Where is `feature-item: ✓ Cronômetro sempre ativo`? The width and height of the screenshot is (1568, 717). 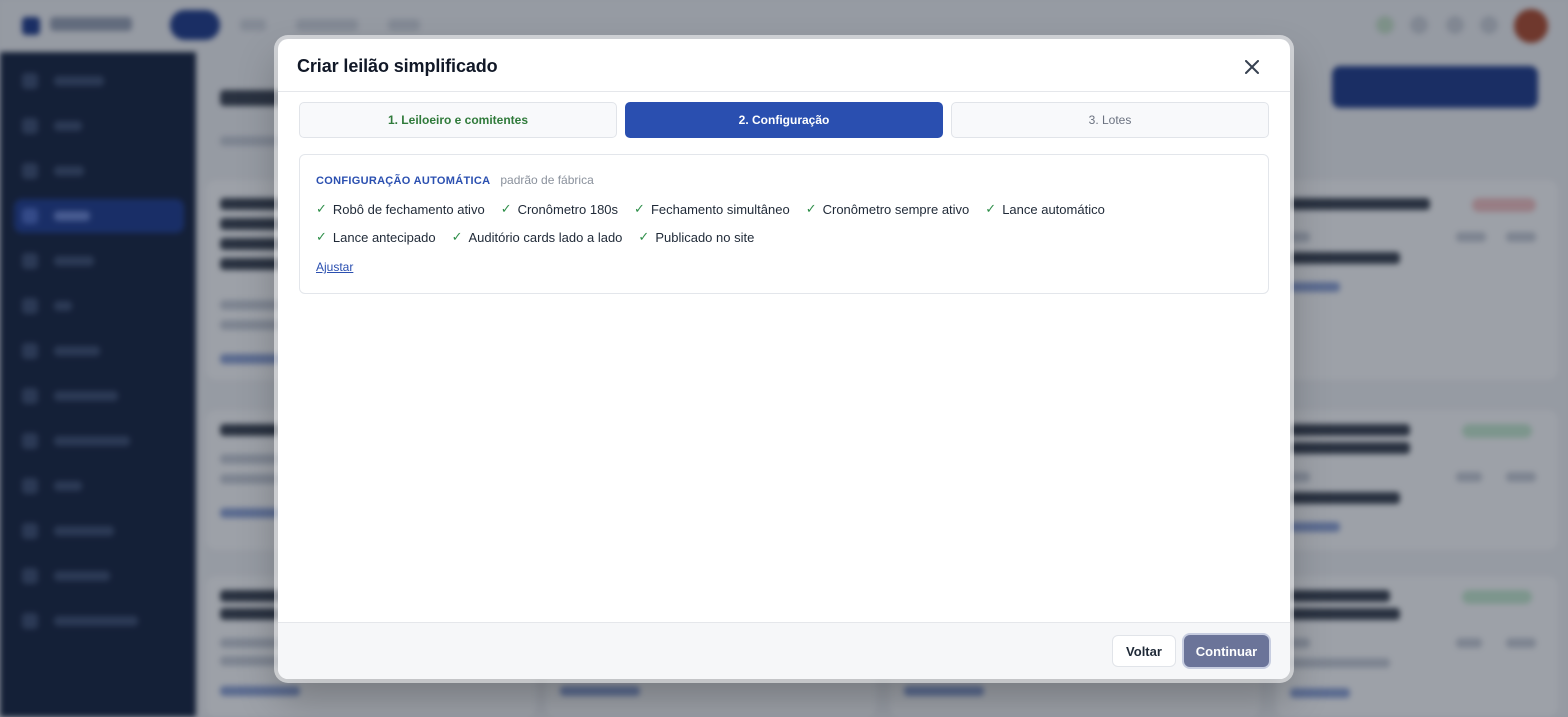
feature-item: ✓ Cronômetro sempre ativo is located at coordinates (888, 209).